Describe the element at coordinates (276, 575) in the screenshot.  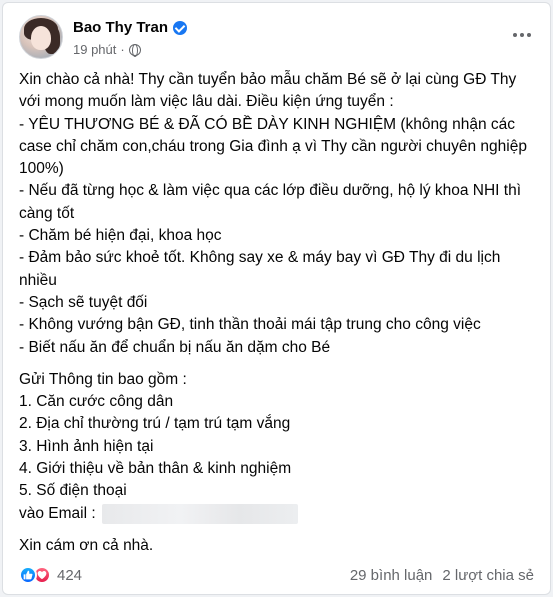
I see `post-footer: 424 29 bình luận 2 lượt chia sẻ` at that location.